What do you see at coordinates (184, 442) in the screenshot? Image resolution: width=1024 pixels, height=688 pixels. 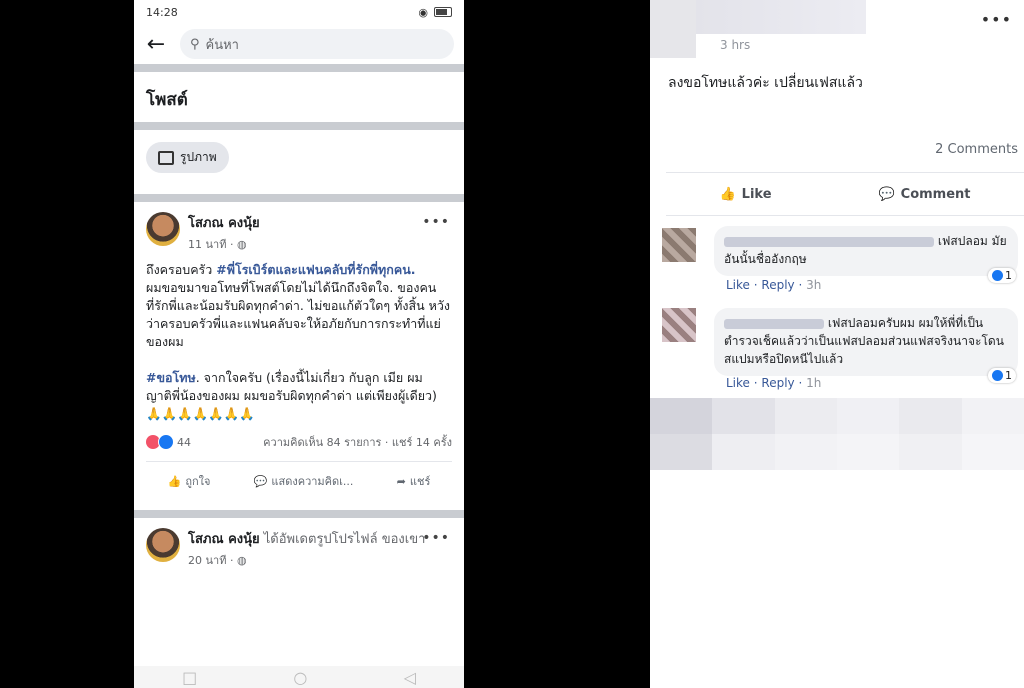 I see `reaction-count: 44` at bounding box center [184, 442].